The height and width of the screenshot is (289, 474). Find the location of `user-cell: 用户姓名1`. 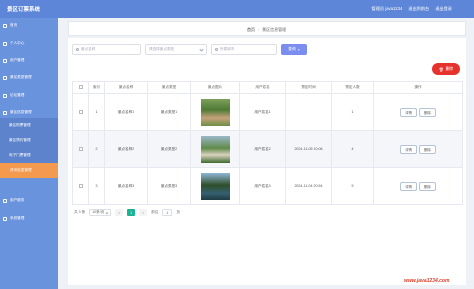

user-cell: 用户姓名1 is located at coordinates (262, 112).